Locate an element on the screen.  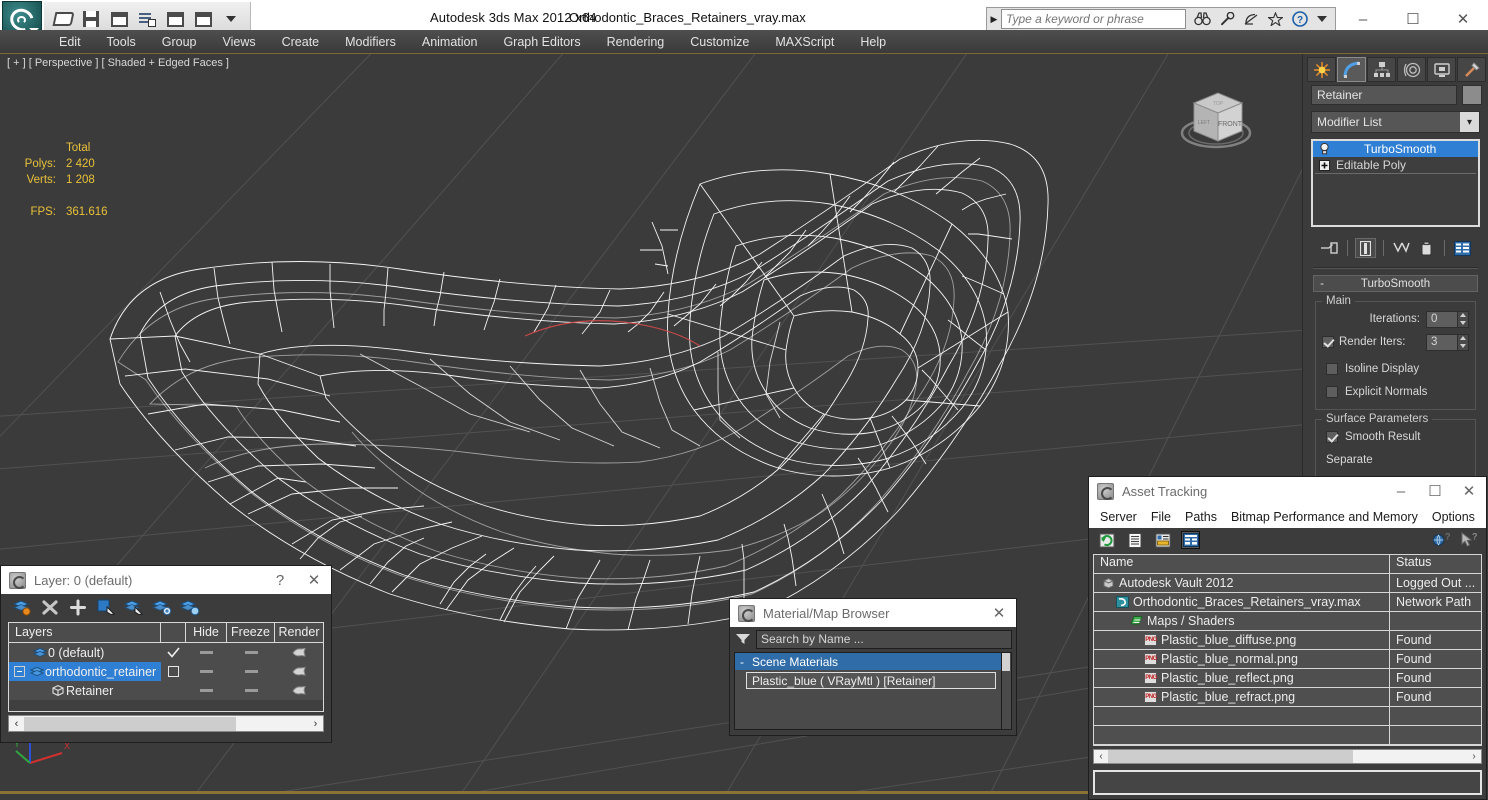
remove-modifier-icon is located at coordinates (1426, 248).